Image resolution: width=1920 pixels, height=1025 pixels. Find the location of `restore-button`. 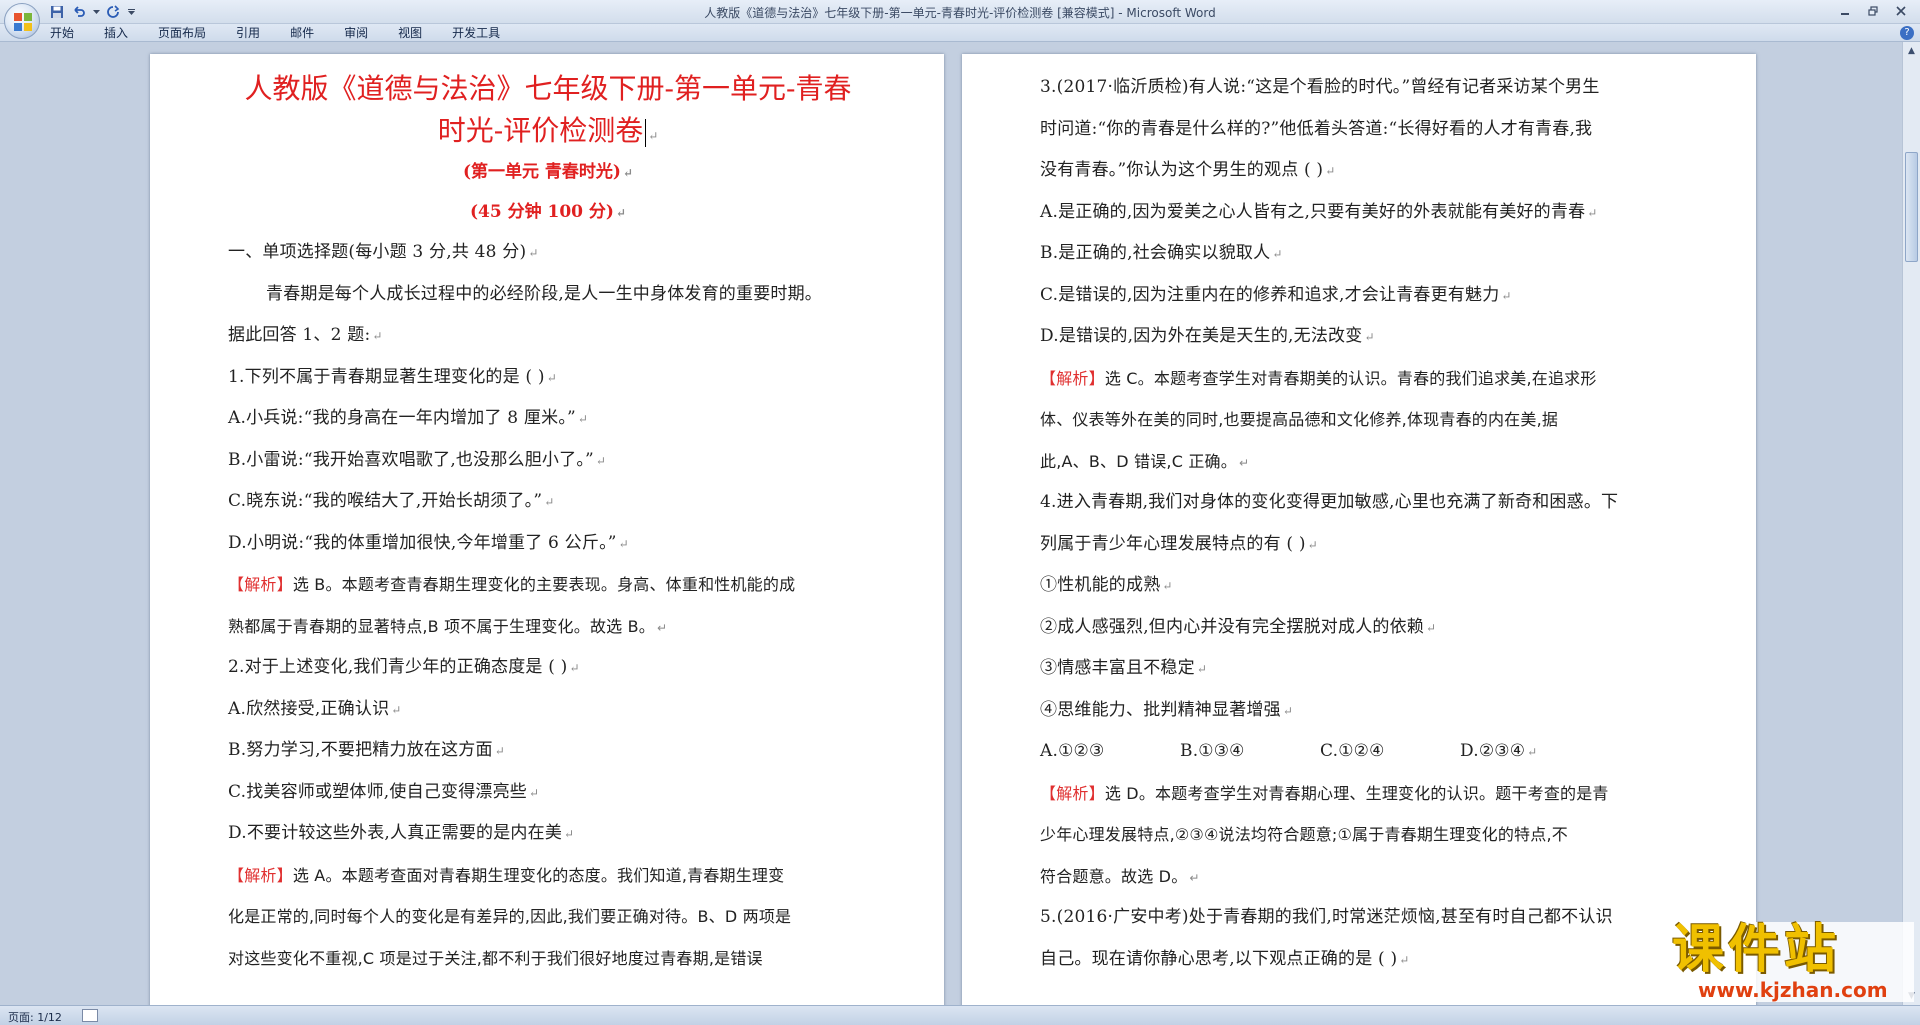

restore-button is located at coordinates (1873, 11).